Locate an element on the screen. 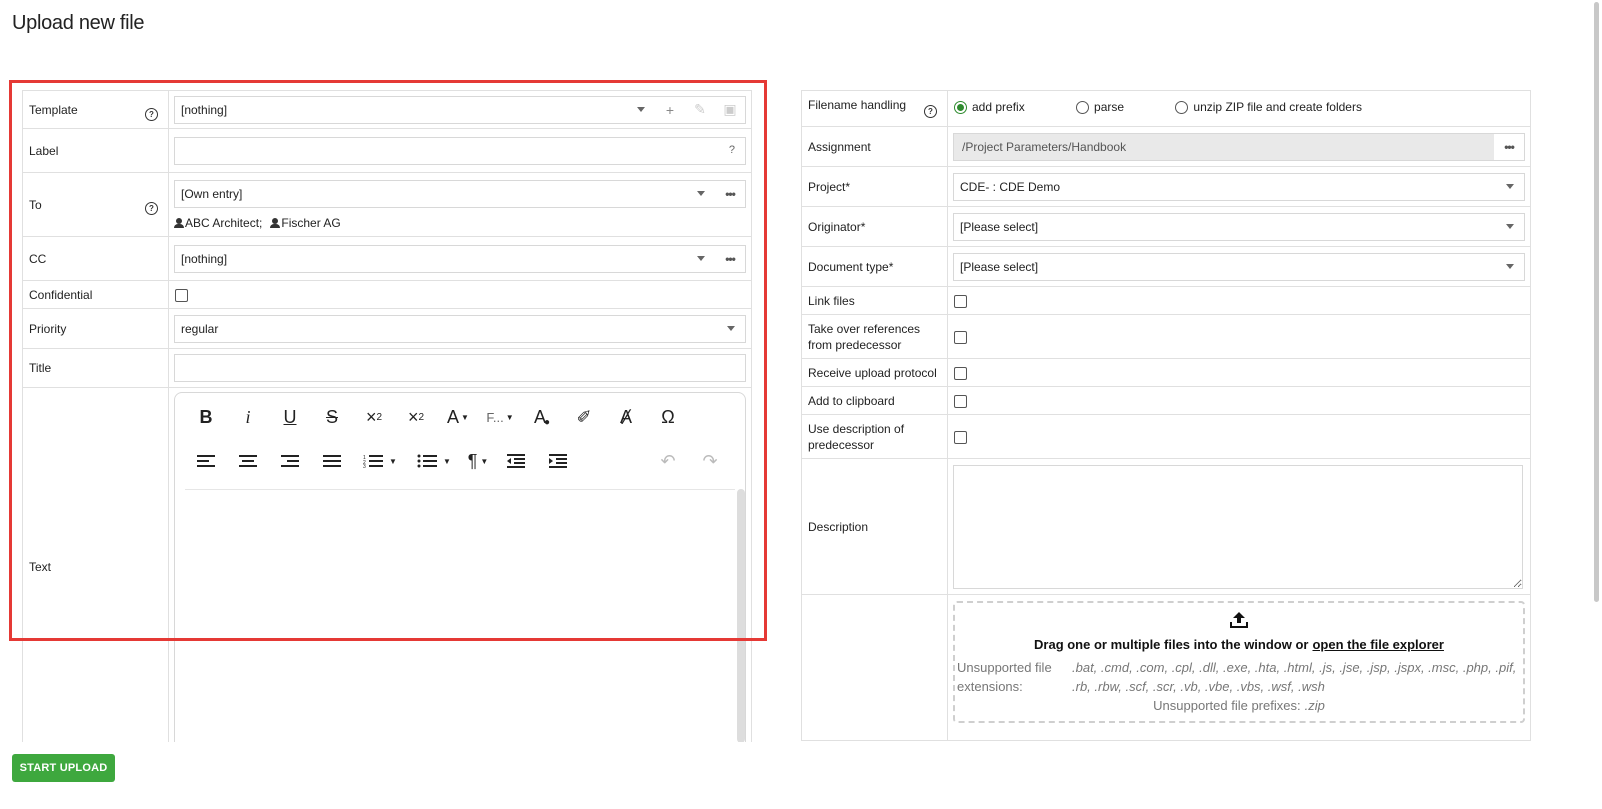 The height and width of the screenshot is (809, 1602). priority-value: regular is located at coordinates (200, 328).